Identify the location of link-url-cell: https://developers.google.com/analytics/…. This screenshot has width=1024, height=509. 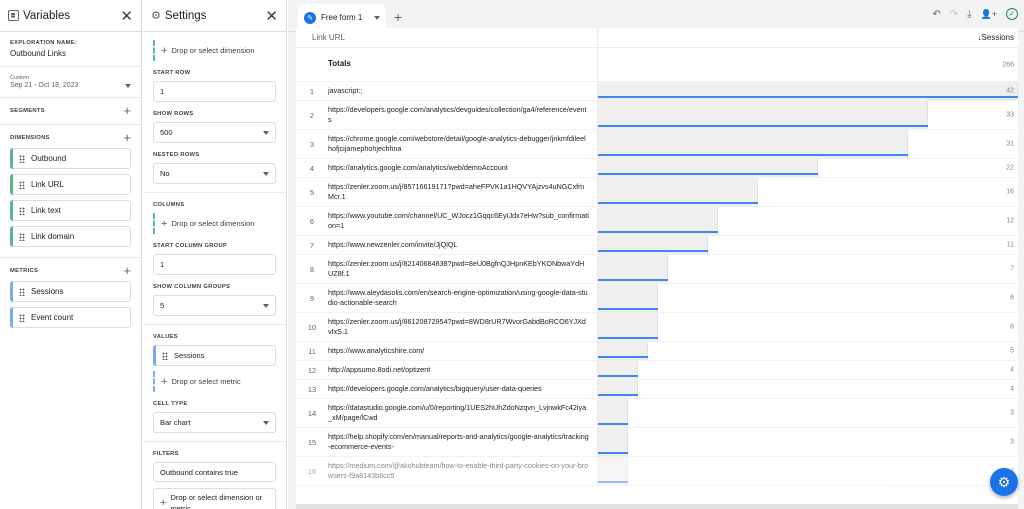
(463, 389).